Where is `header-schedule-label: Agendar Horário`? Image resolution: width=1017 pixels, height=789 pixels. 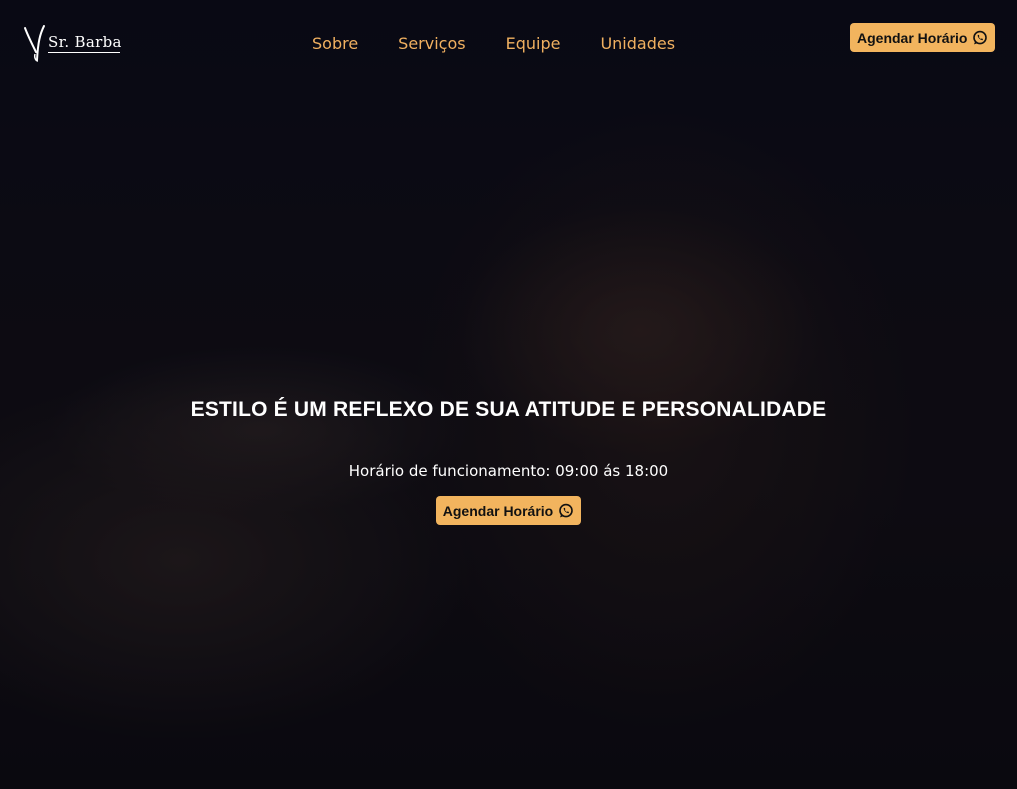 header-schedule-label: Agendar Horário is located at coordinates (912, 37).